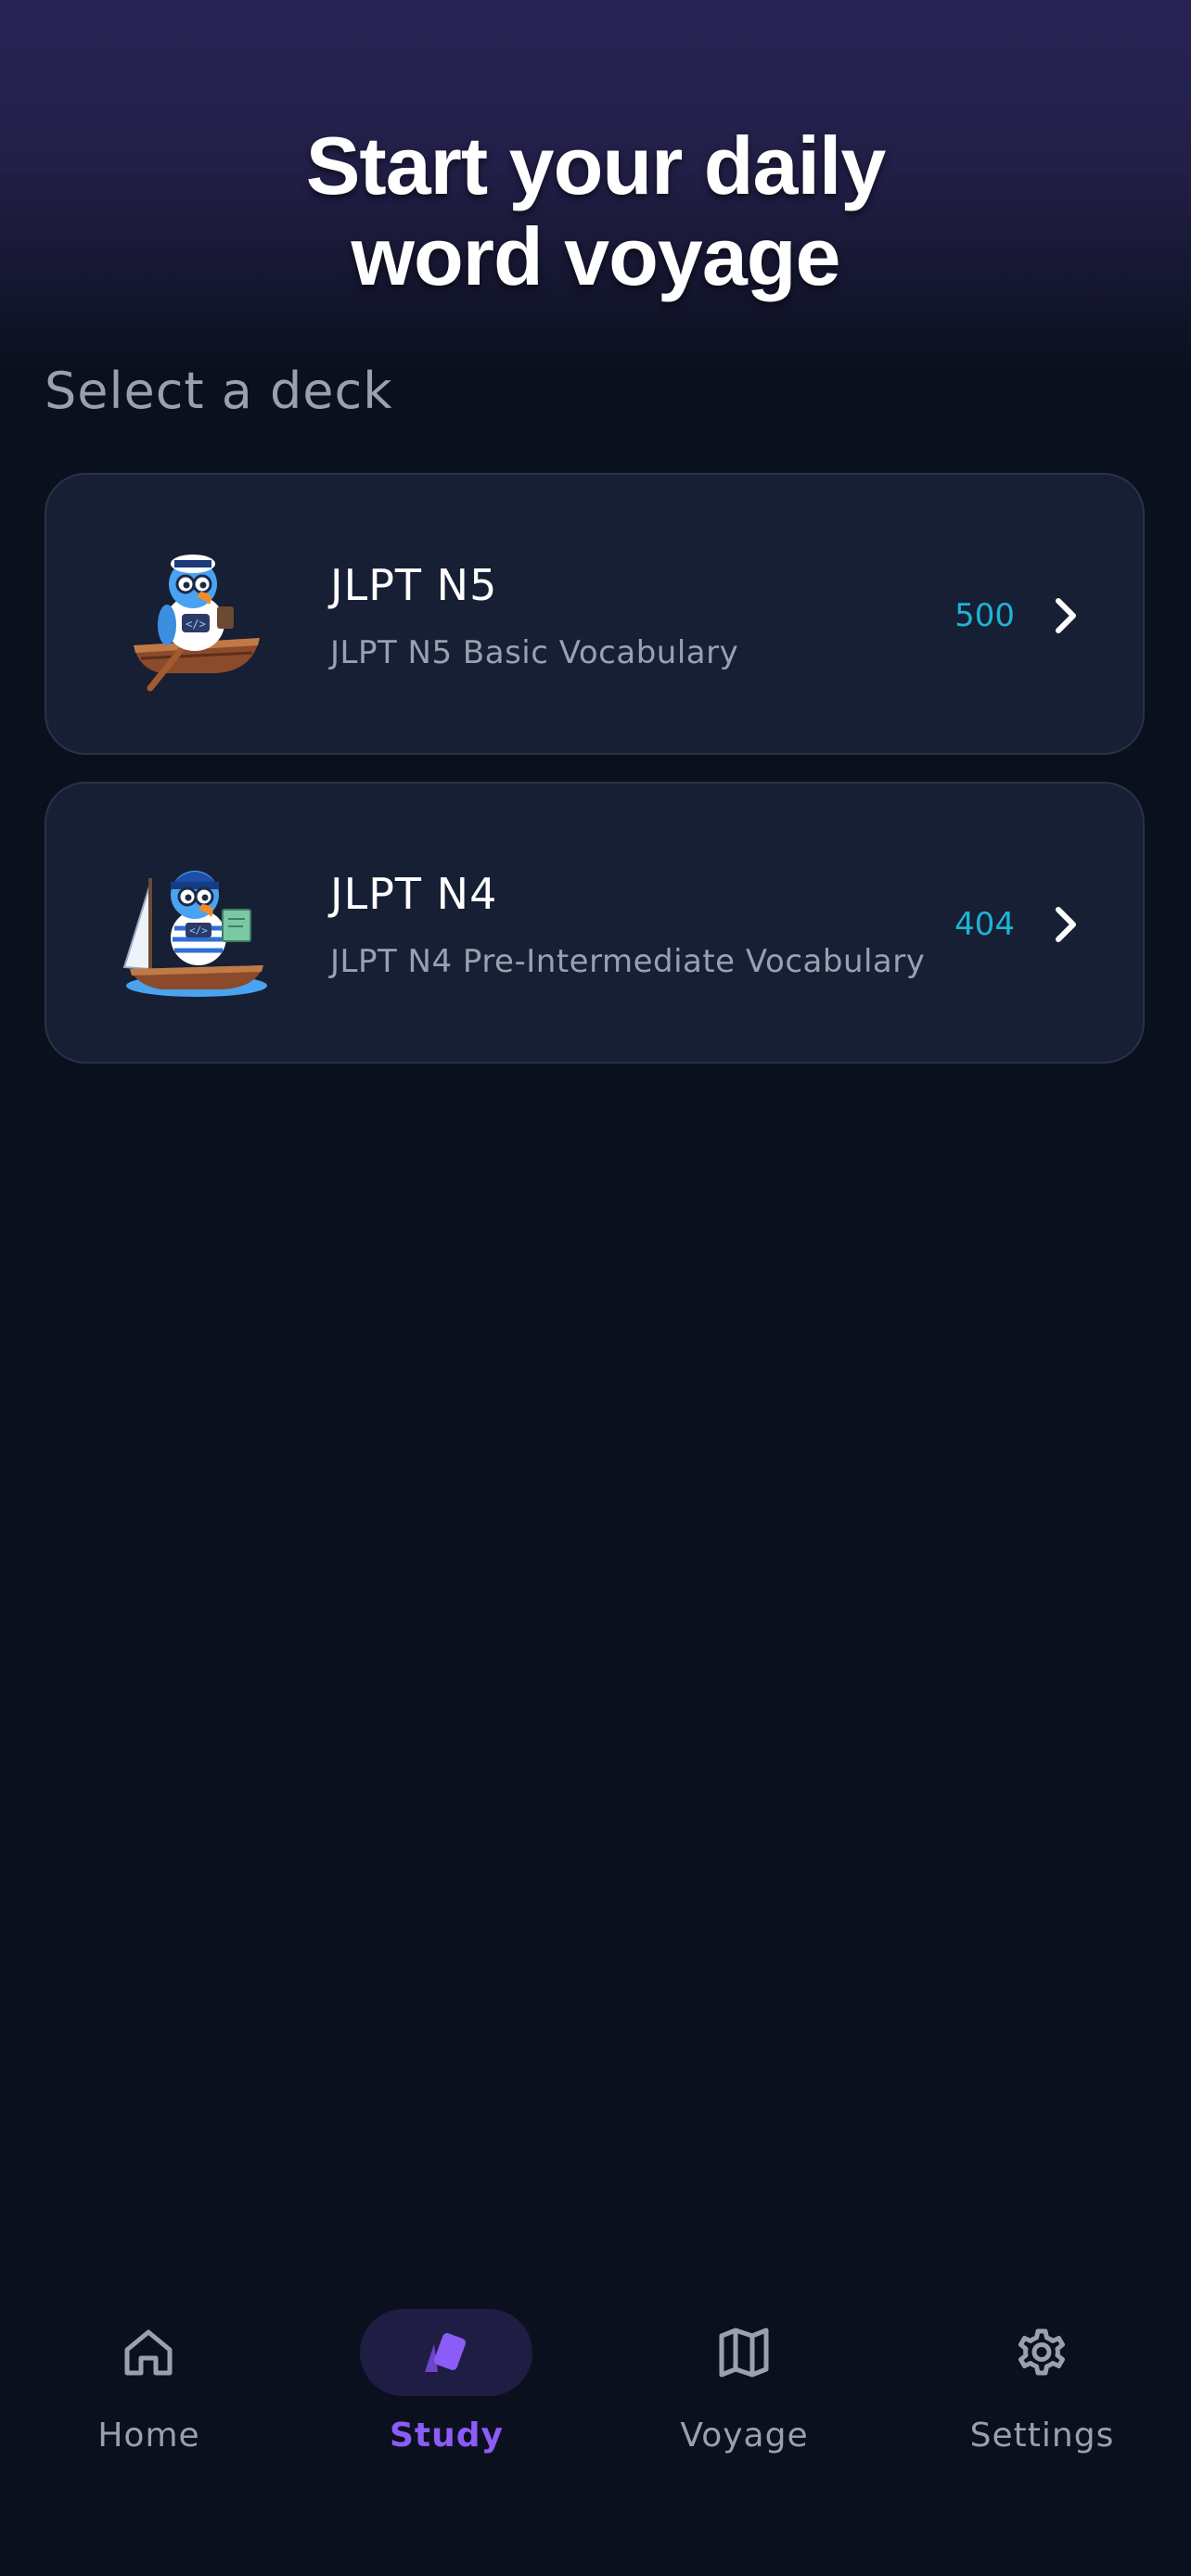 The height and width of the screenshot is (2576, 1191). I want to click on tab-home: Home, so click(149, 2401).